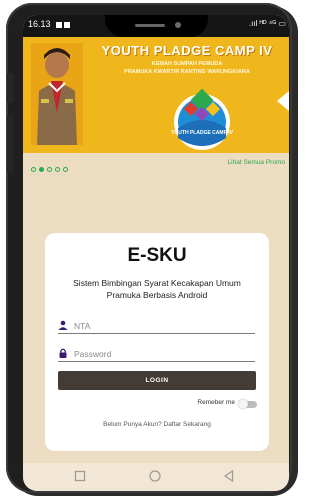  Describe the element at coordinates (283, 101) in the screenshot. I see `carousel-next-icon` at that location.